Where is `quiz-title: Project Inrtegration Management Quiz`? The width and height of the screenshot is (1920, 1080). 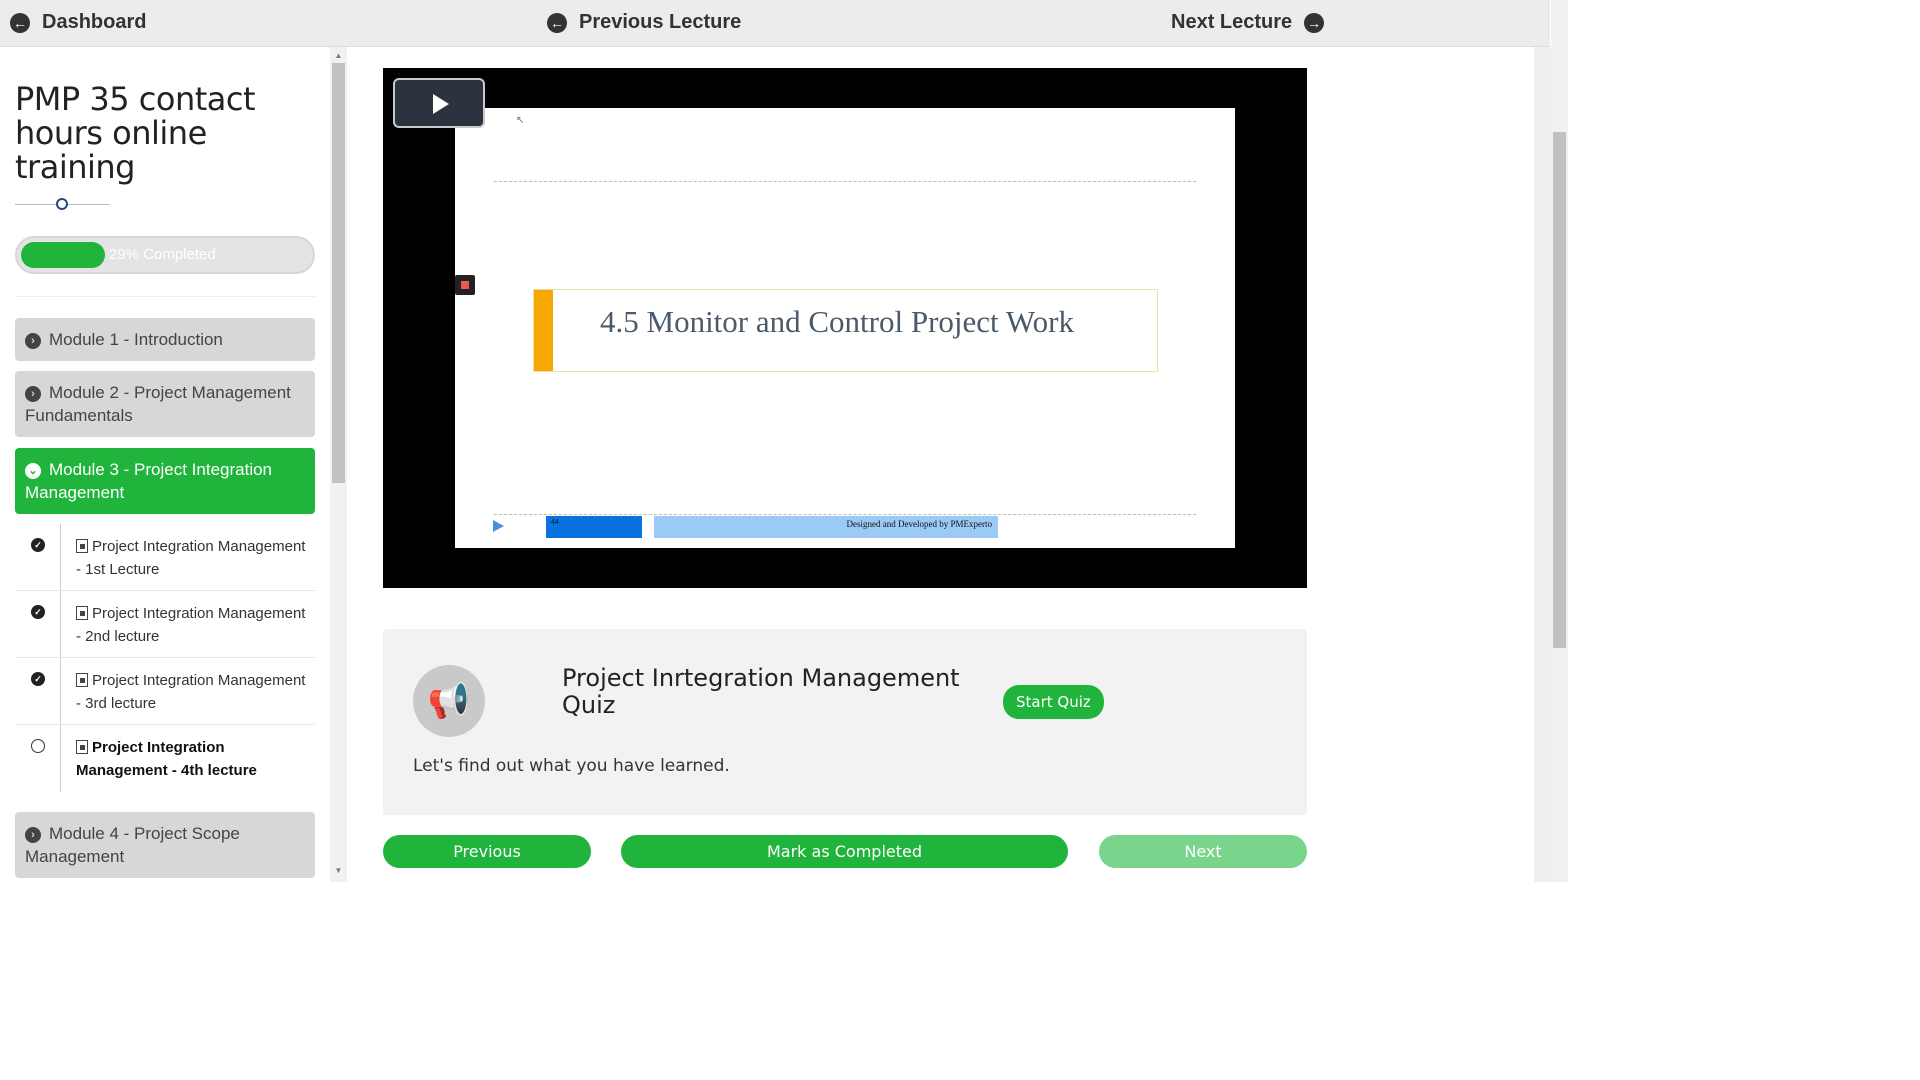 quiz-title: Project Inrtegration Management Quiz is located at coordinates (761, 691).